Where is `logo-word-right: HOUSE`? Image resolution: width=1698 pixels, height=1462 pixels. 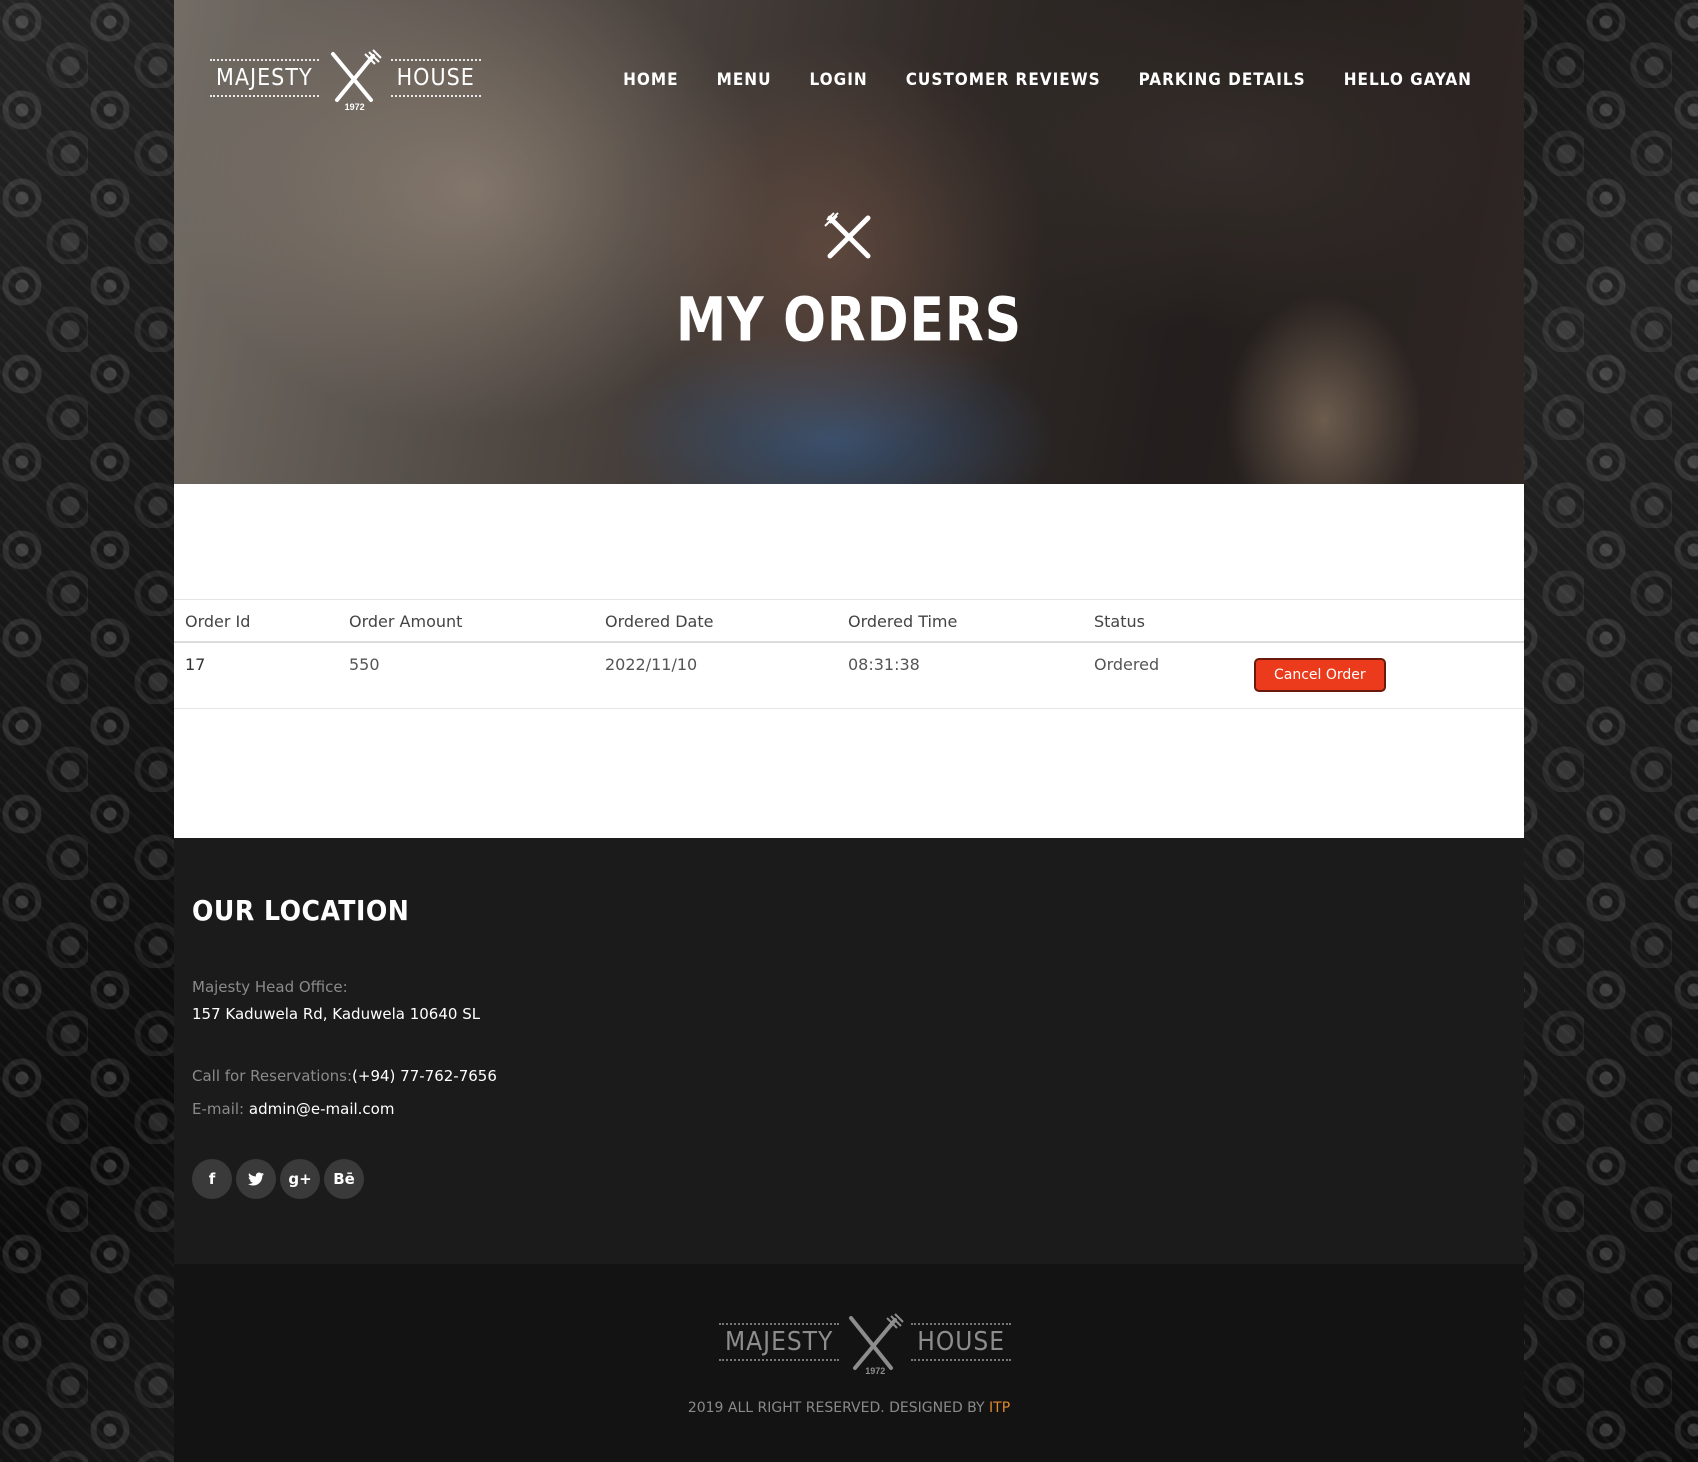
logo-word-right: HOUSE is located at coordinates (435, 78).